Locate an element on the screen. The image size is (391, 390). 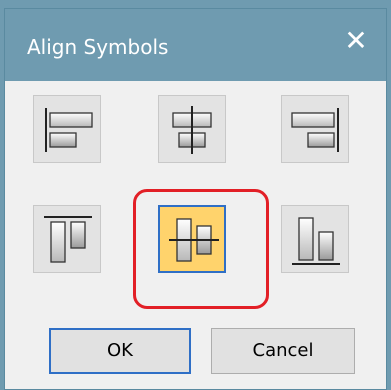
align-bottom-button is located at coordinates (315, 239).